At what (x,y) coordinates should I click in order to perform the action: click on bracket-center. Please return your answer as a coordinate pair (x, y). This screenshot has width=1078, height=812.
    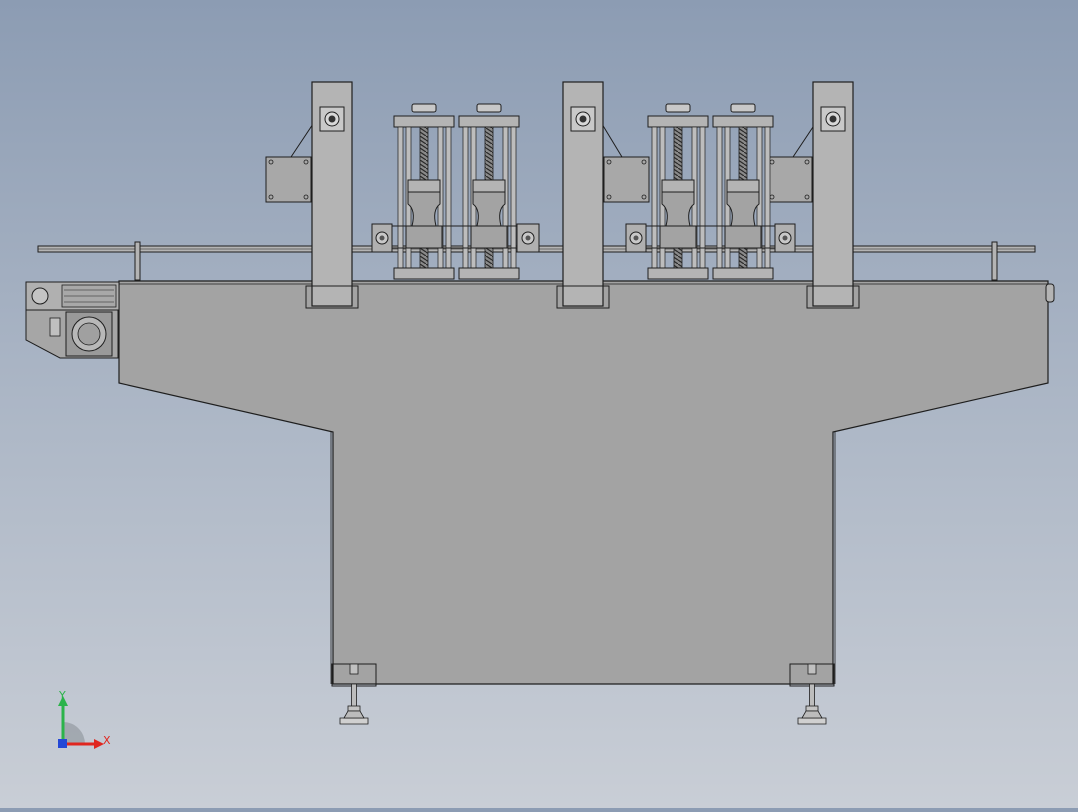
    Looking at the image, I should click on (625, 163).